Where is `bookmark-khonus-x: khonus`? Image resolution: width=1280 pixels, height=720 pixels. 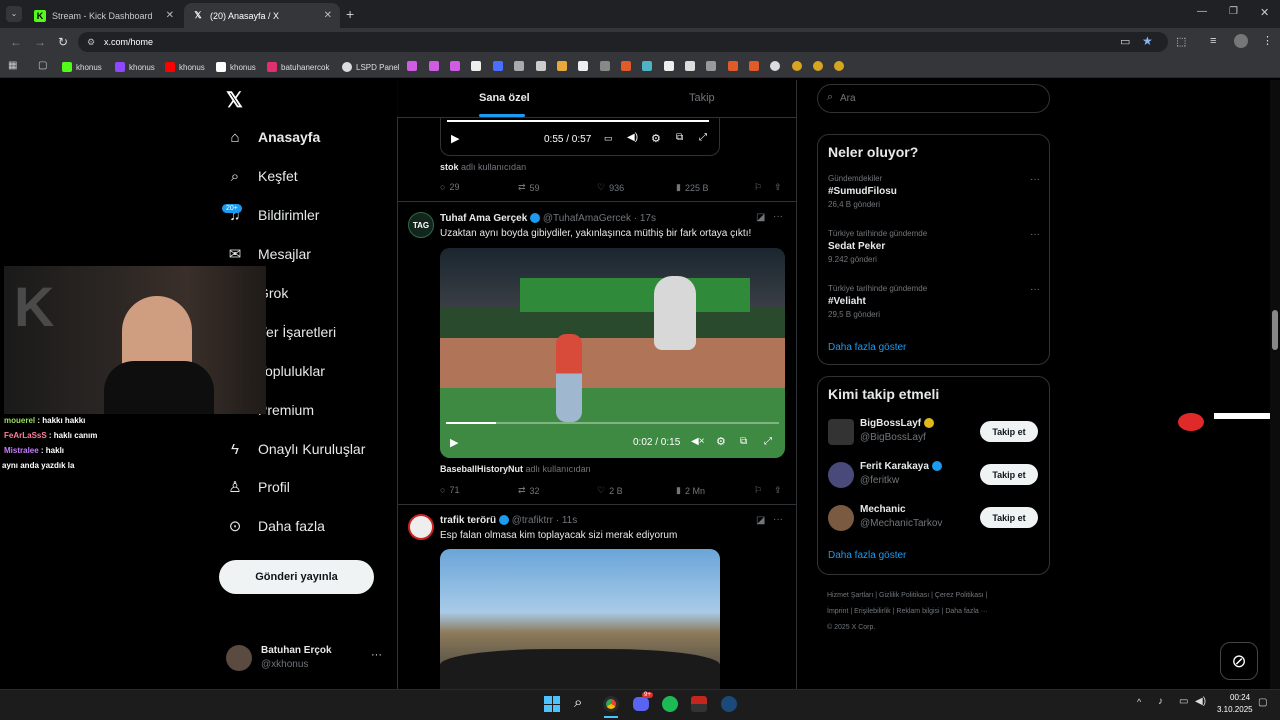
bookmark-khonus-x: khonus is located at coordinates (236, 67).